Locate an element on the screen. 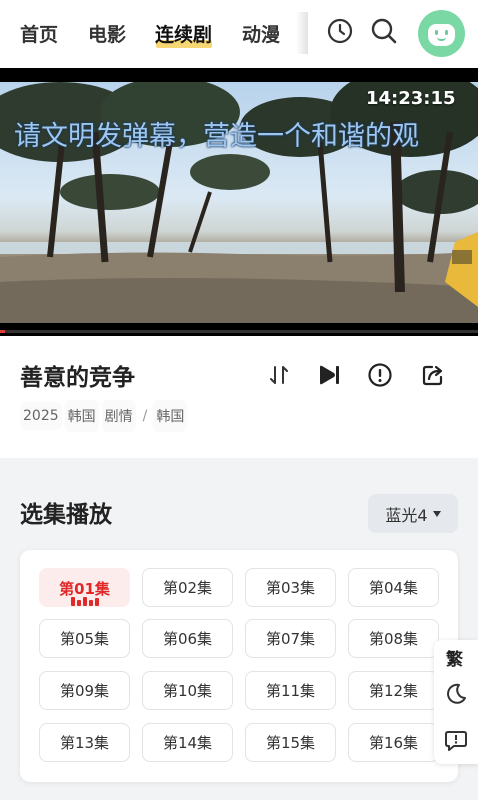 The width and height of the screenshot is (478, 800). episode-label: 第13集 is located at coordinates (84, 743).